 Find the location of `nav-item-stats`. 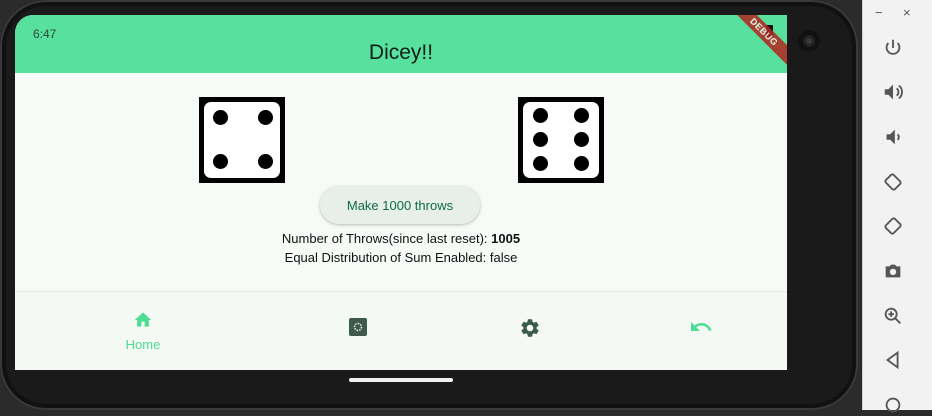

nav-item-stats is located at coordinates (358, 329).